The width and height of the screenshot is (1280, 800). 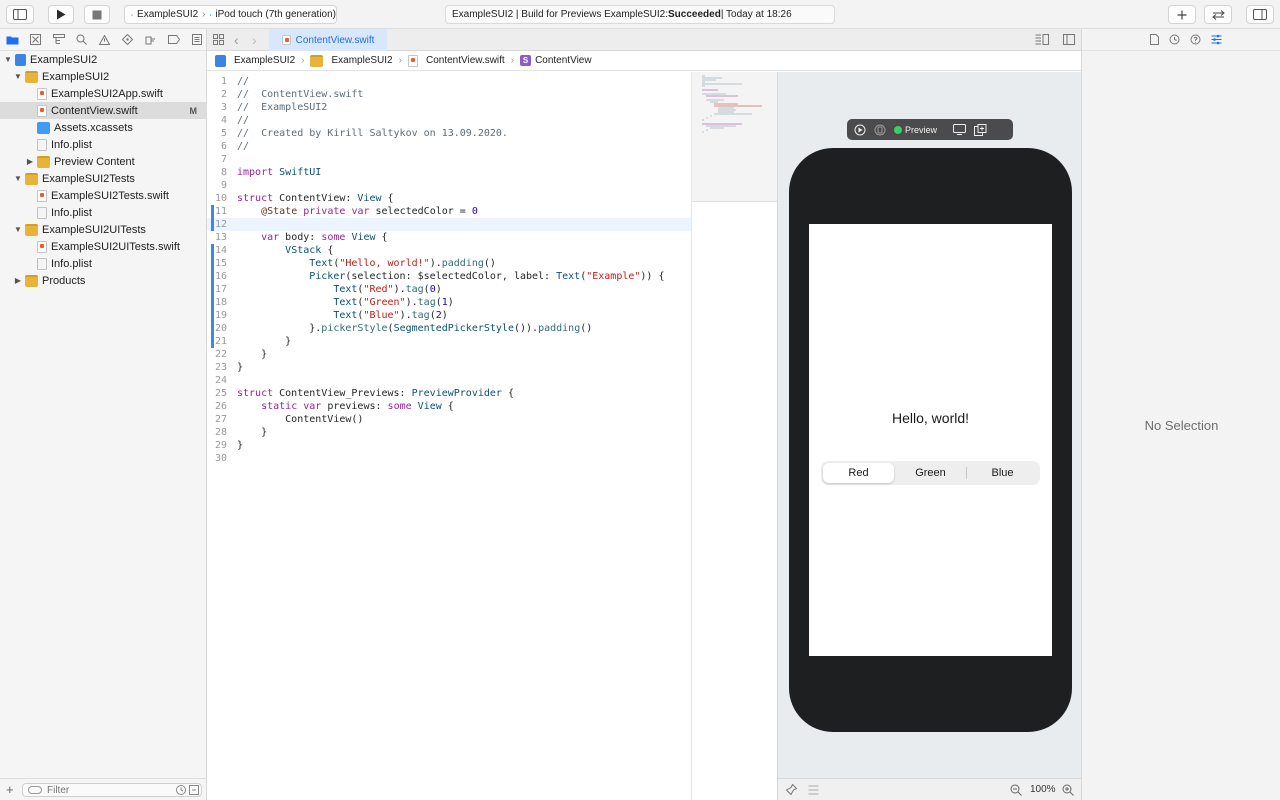 What do you see at coordinates (449, 367) in the screenshot?
I see `code-line: 23}` at bounding box center [449, 367].